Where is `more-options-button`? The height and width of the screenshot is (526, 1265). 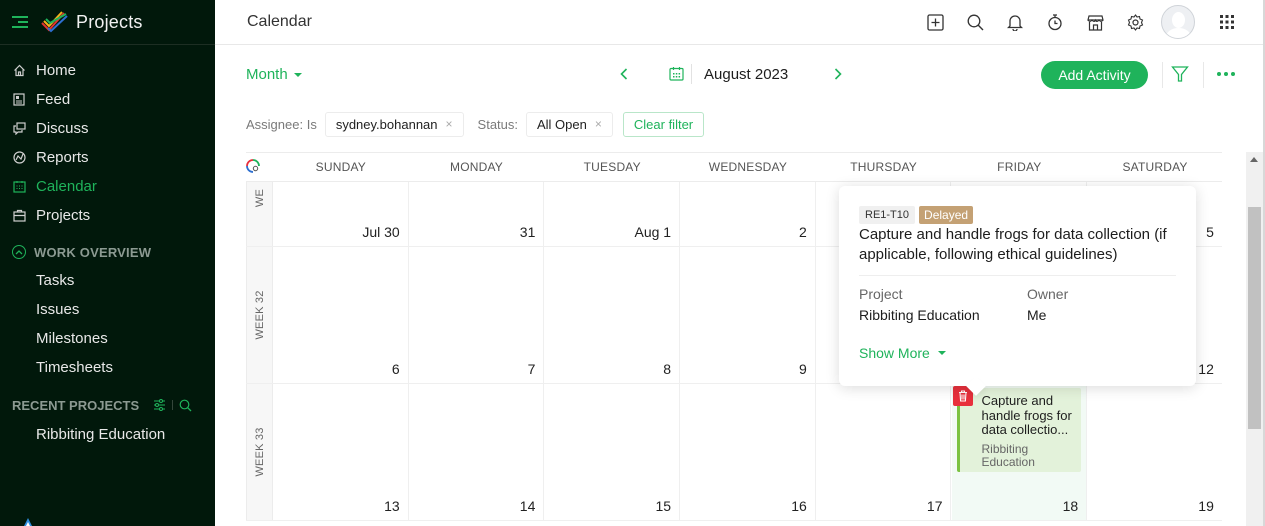
more-options-button is located at coordinates (1226, 74).